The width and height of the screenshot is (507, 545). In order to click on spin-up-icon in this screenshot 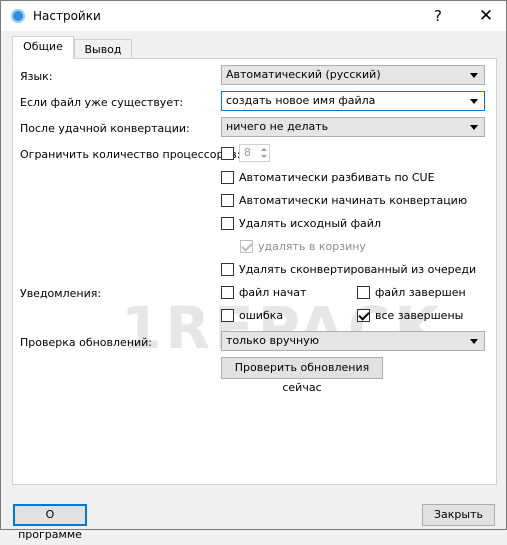, I will do `click(264, 149)`.